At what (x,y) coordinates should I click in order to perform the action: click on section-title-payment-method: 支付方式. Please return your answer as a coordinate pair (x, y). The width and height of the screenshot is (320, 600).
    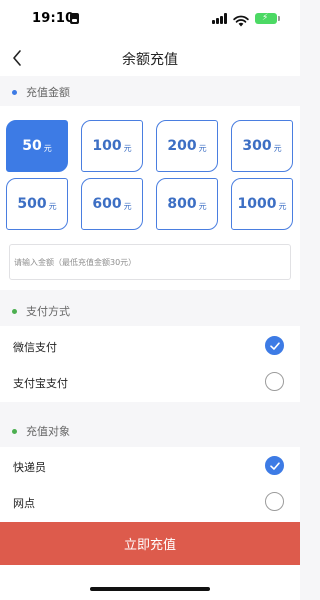
    Looking at the image, I should click on (41, 311).